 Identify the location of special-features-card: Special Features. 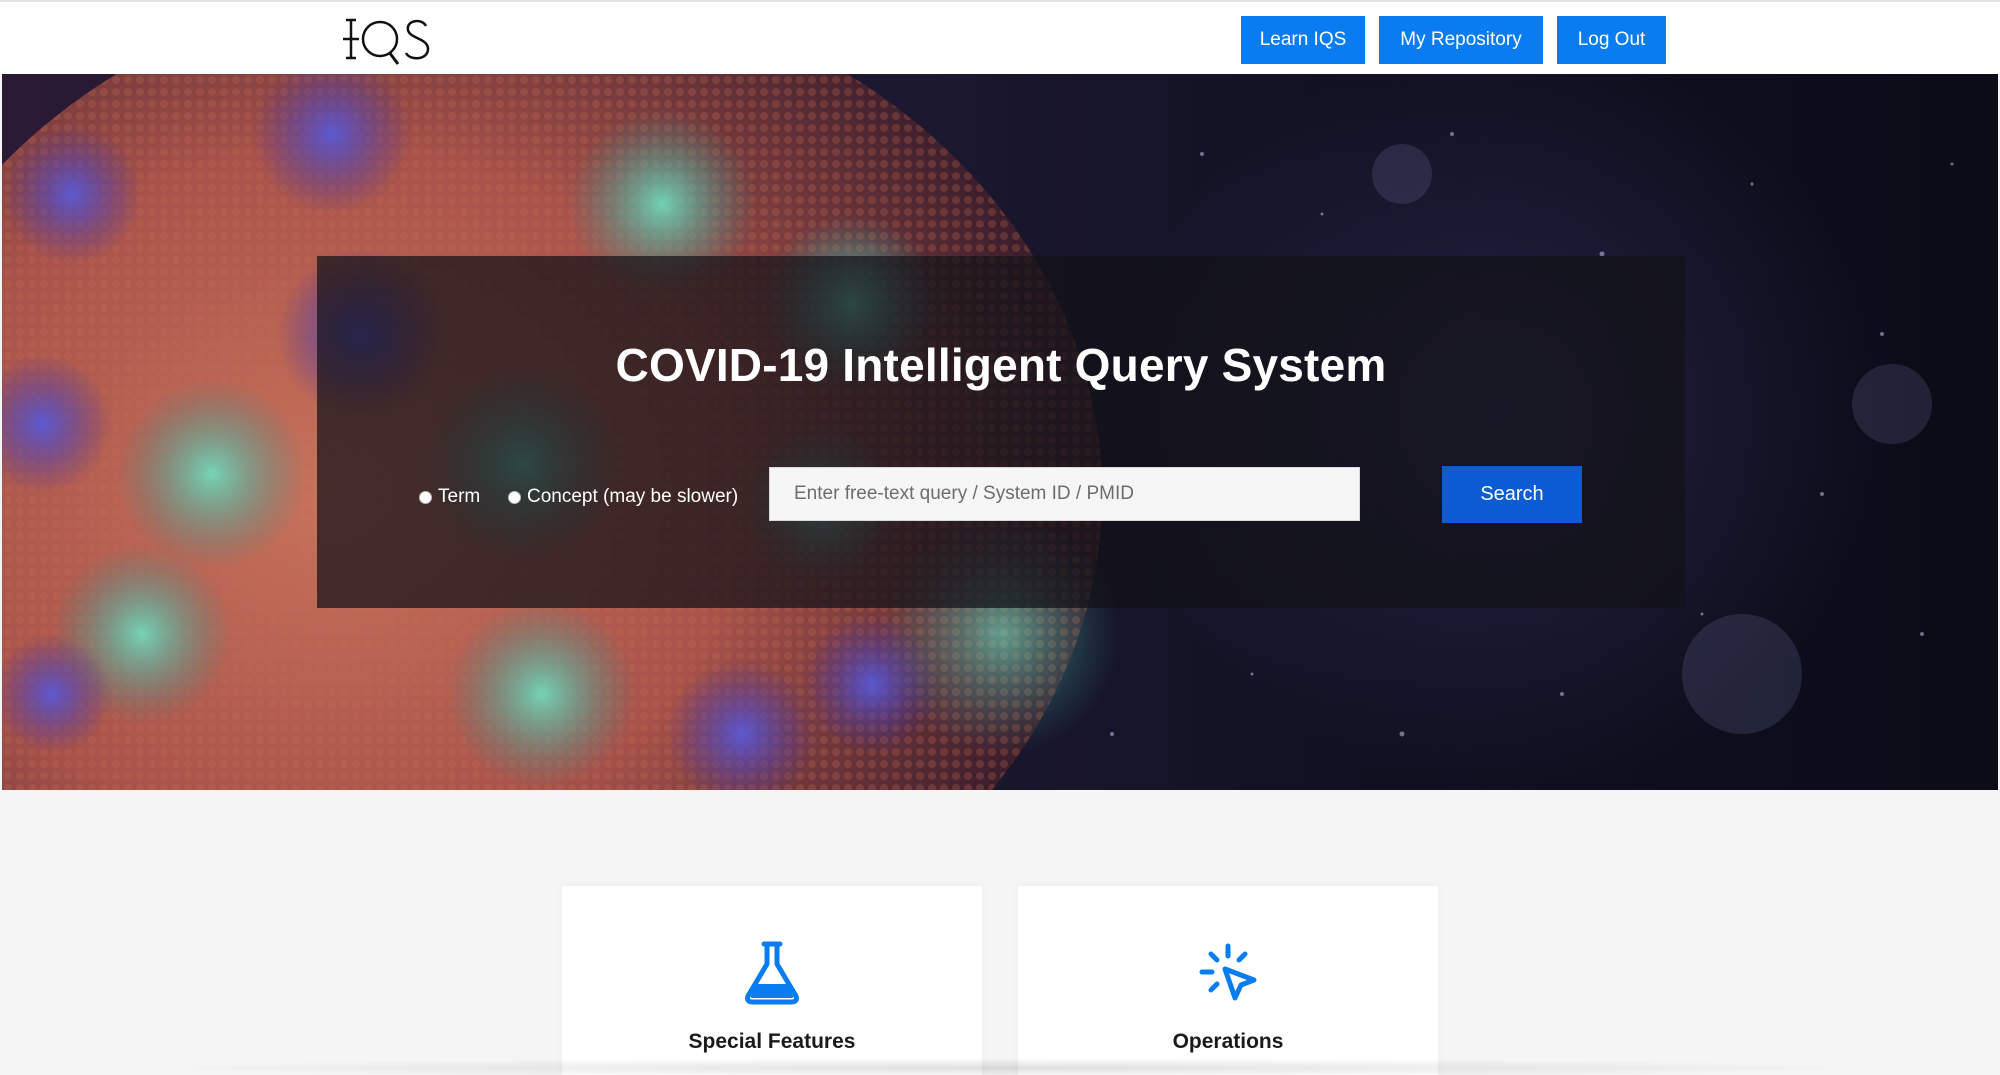
(772, 980).